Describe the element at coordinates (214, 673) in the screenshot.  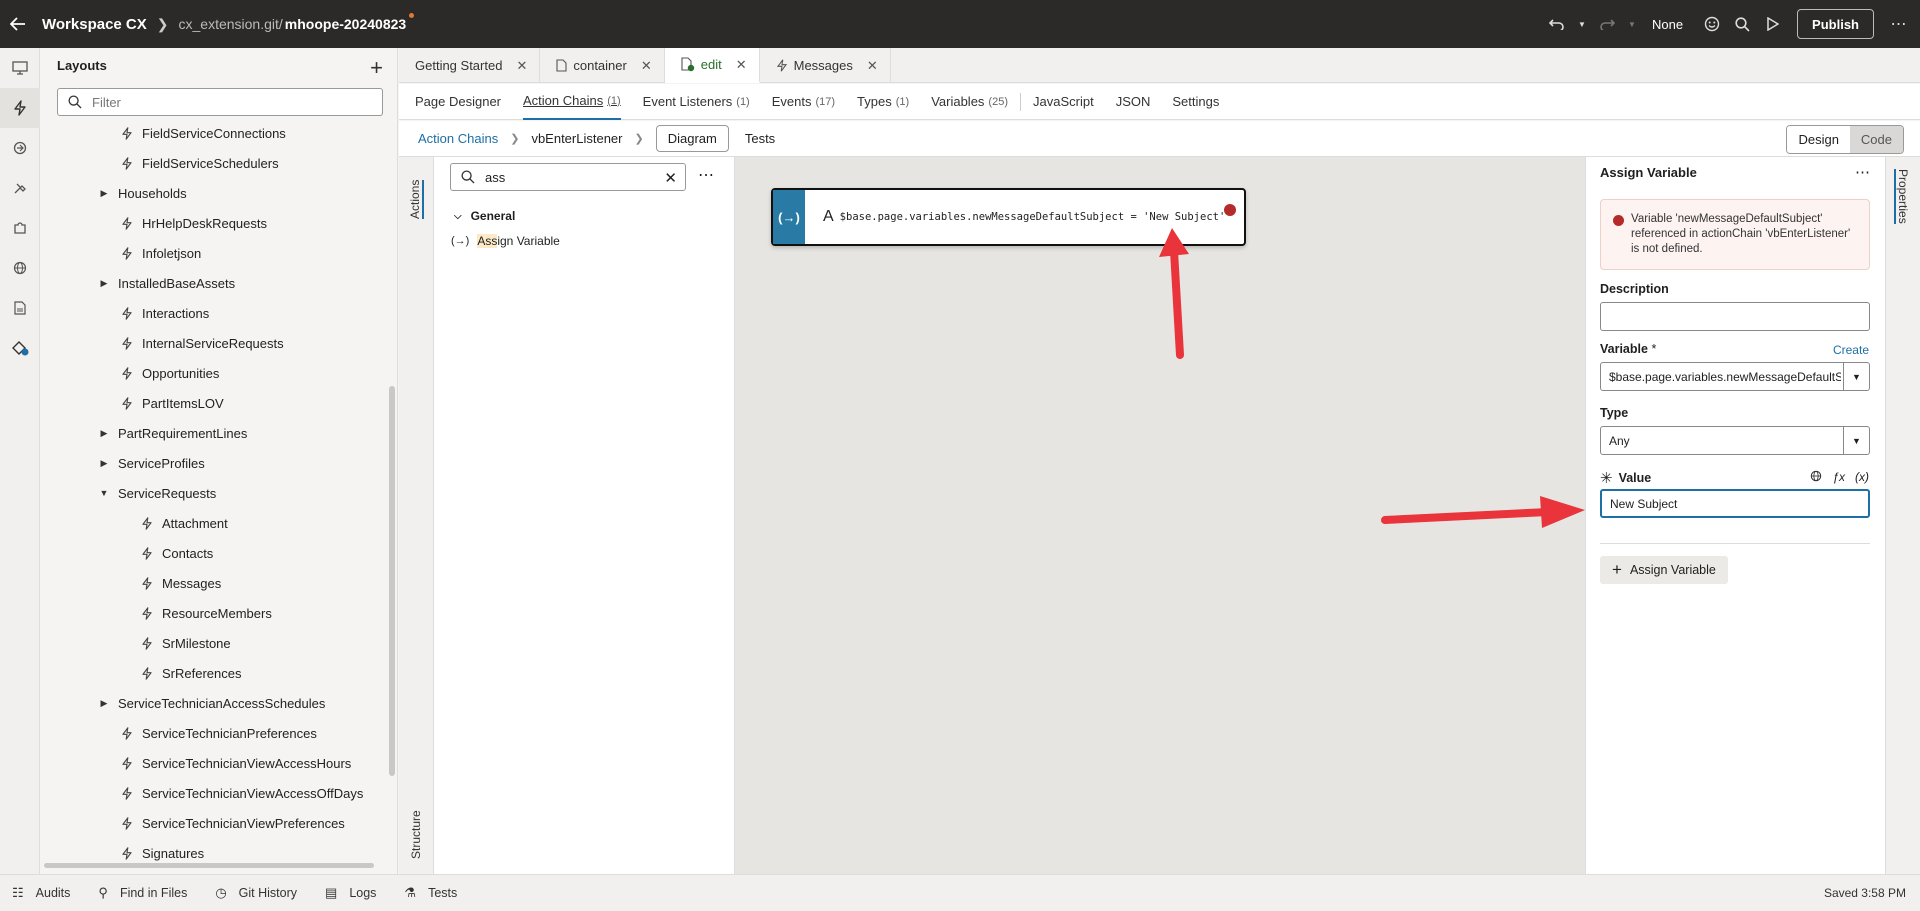
I see `tree-item: SrReferences` at that location.